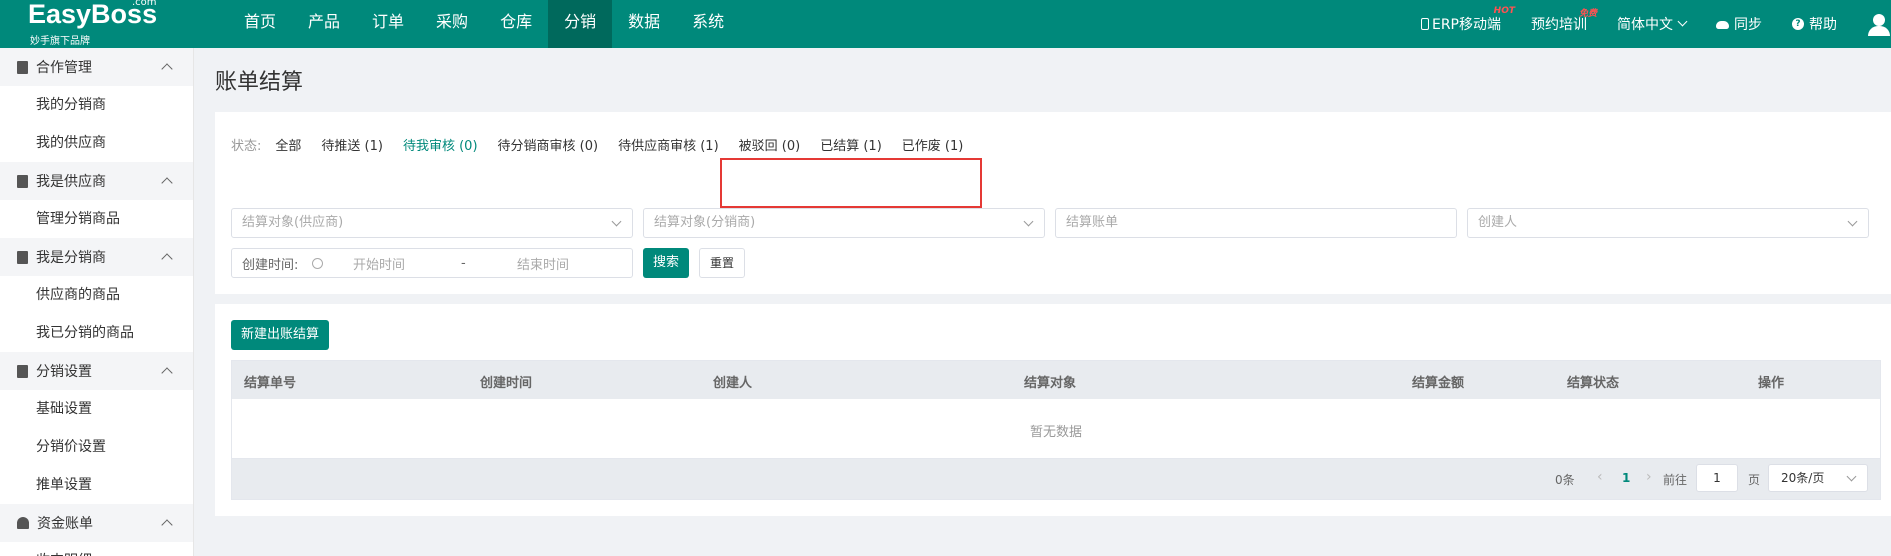 The height and width of the screenshot is (556, 1891). Describe the element at coordinates (432, 223) in the screenshot. I see `supplier-select: 结算对象(供应商)` at that location.